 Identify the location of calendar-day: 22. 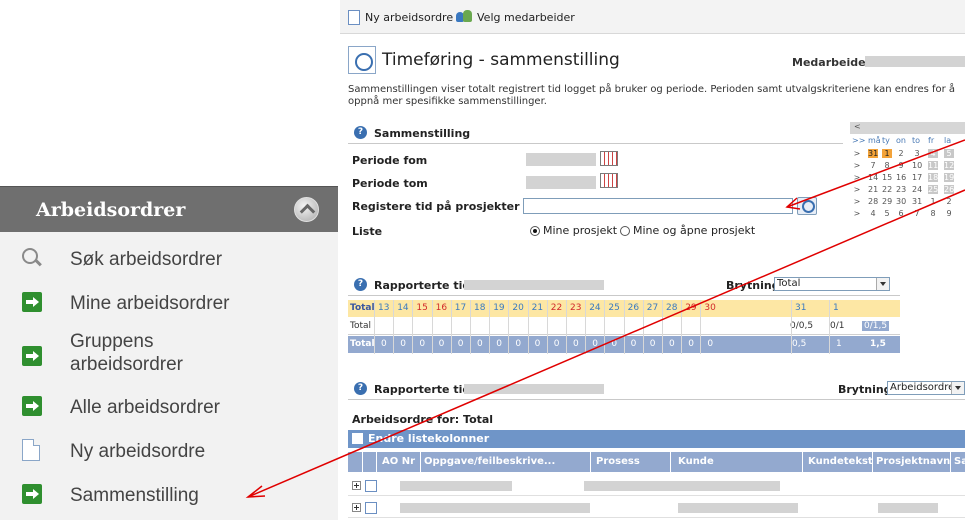
(887, 189).